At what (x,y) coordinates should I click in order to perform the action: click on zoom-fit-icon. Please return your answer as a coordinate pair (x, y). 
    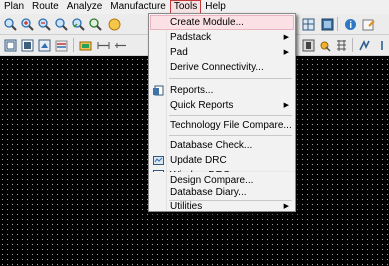
    Looking at the image, I should click on (10, 24).